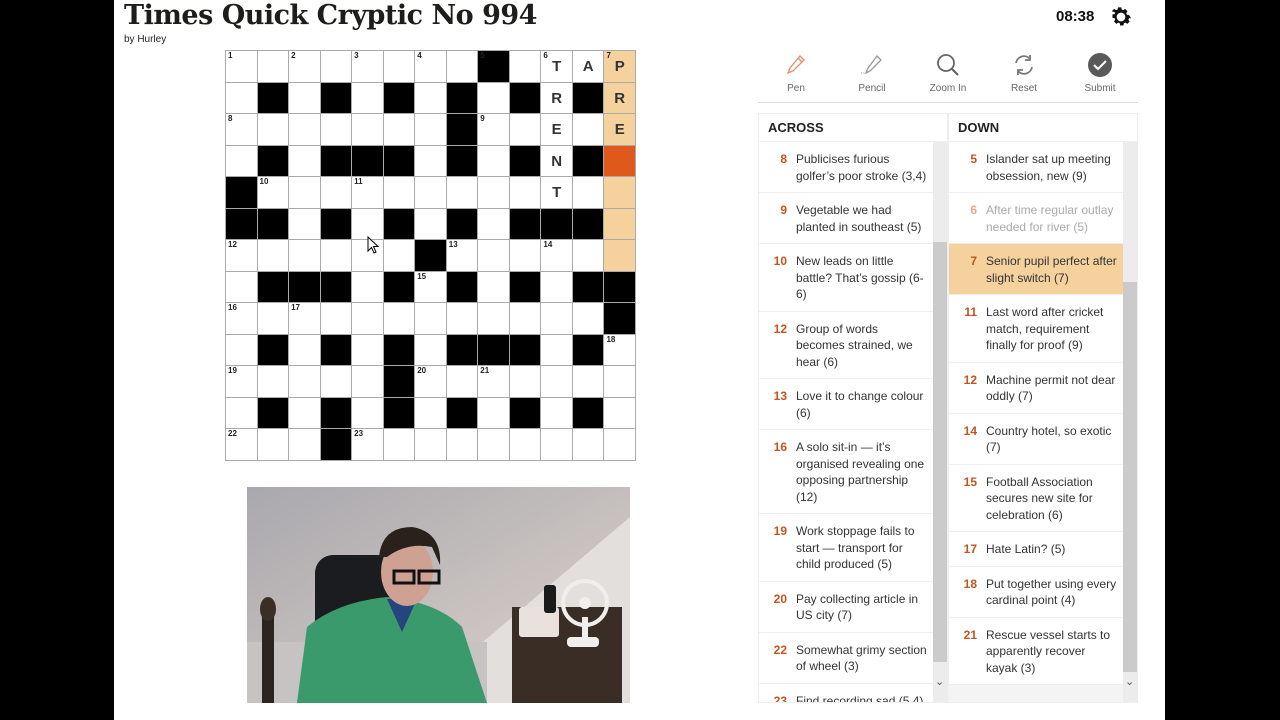 The image size is (1280, 720). What do you see at coordinates (1130, 477) in the screenshot?
I see `down-scrollbar-thumb` at bounding box center [1130, 477].